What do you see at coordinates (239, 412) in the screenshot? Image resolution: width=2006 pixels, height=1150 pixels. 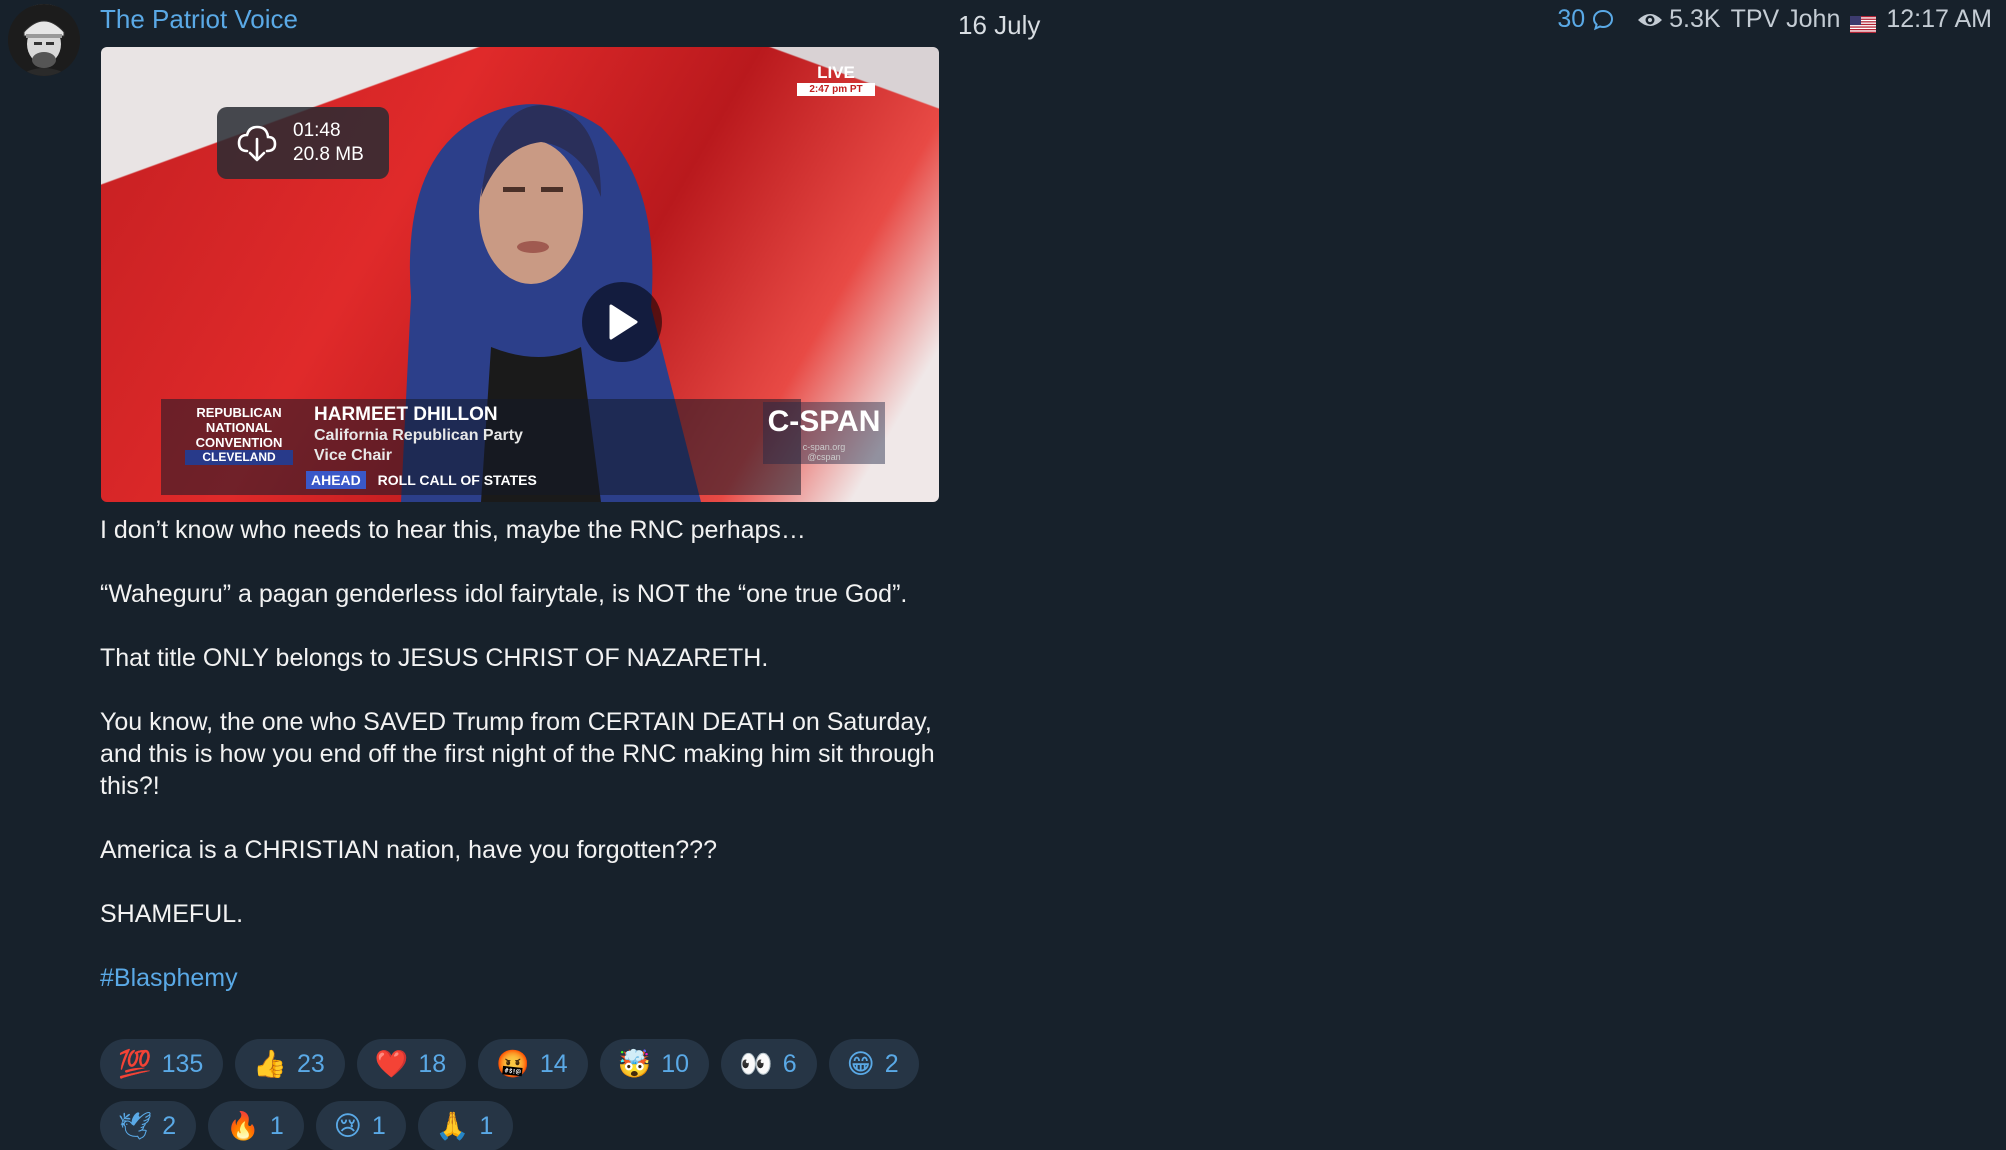 I see `rnc-line-1: REPUBLICAN` at bounding box center [239, 412].